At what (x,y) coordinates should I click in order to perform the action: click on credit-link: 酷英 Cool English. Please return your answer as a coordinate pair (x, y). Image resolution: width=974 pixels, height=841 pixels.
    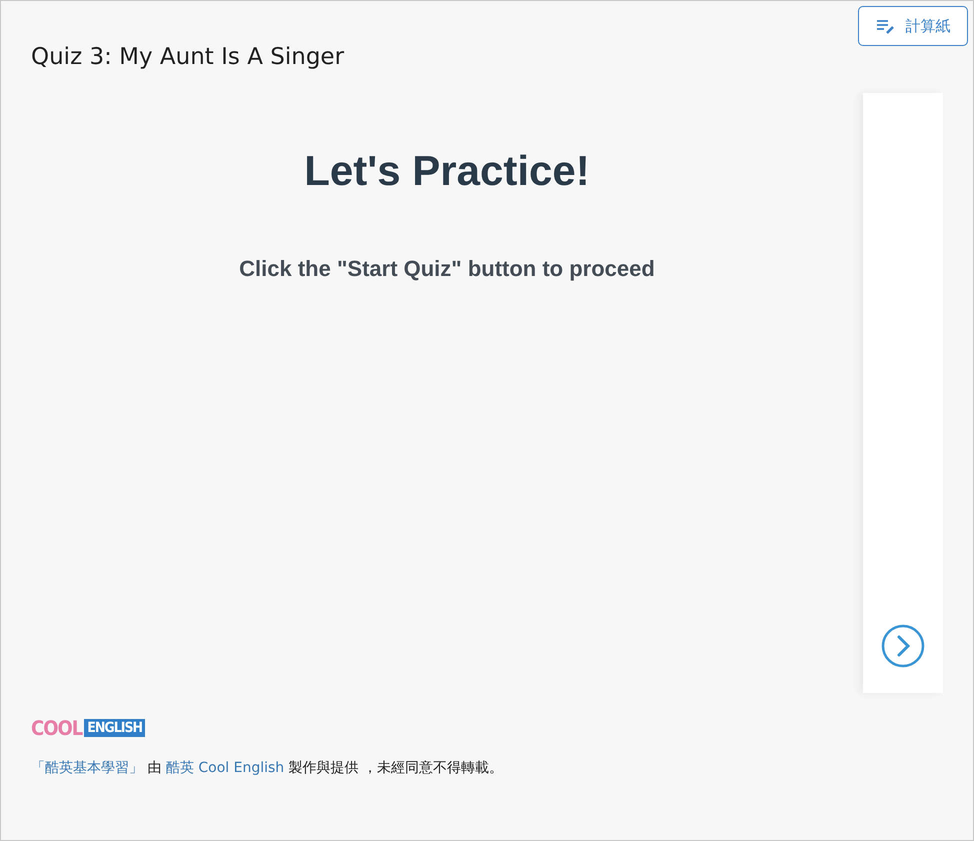
    Looking at the image, I should click on (225, 768).